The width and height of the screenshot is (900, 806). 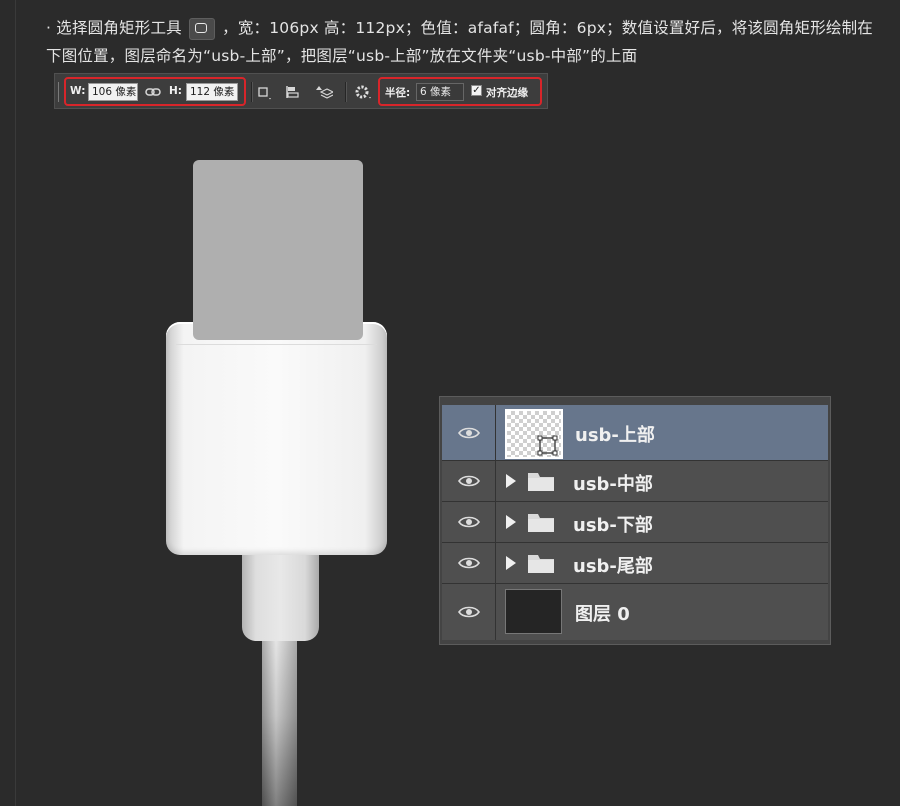 What do you see at coordinates (476, 90) in the screenshot?
I see `align-edges-checkbox: ✓` at bounding box center [476, 90].